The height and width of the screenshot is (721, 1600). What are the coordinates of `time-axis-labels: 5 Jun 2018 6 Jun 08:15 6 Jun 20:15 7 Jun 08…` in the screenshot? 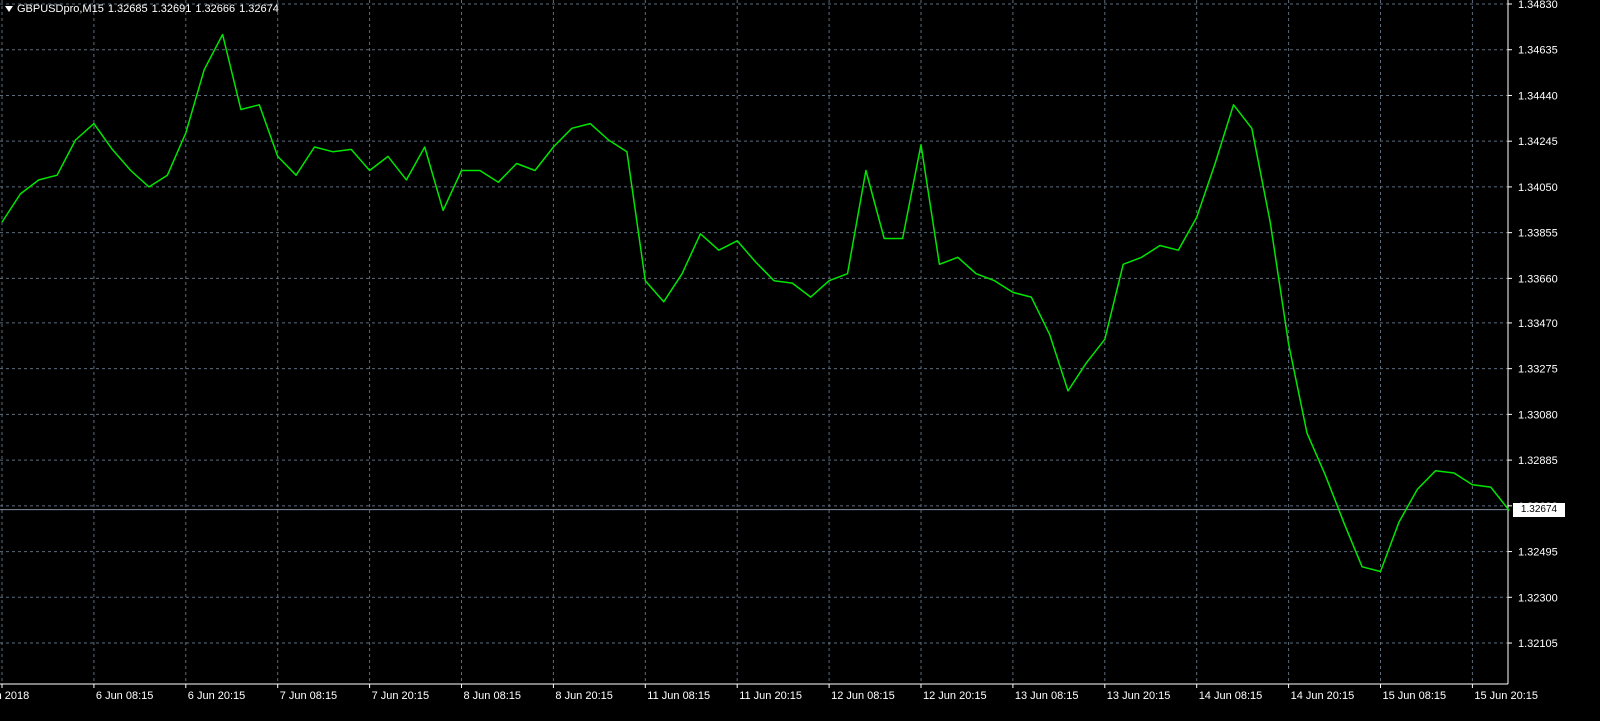 It's located at (769, 696).